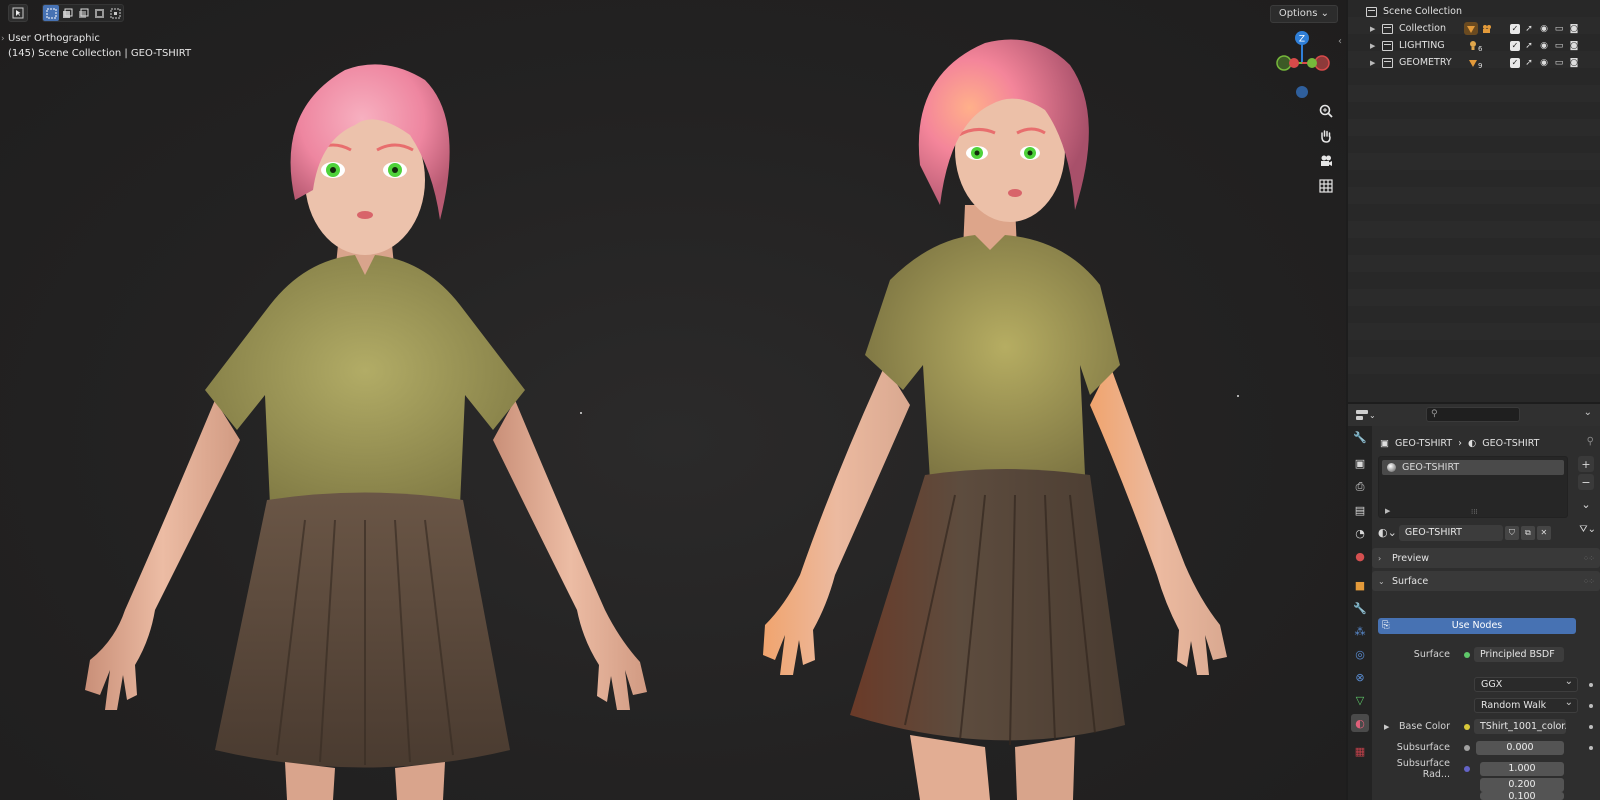 This screenshot has height=800, width=1600. What do you see at coordinates (1522, 796) in the screenshot?
I see `subsurface-radius-z: 0.100` at bounding box center [1522, 796].